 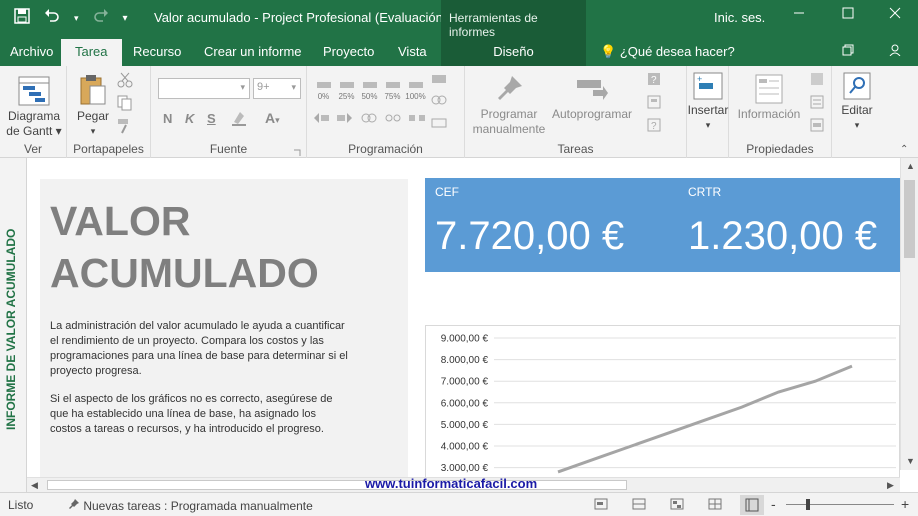 What do you see at coordinates (817, 79) in the screenshot?
I see `notes-icon` at bounding box center [817, 79].